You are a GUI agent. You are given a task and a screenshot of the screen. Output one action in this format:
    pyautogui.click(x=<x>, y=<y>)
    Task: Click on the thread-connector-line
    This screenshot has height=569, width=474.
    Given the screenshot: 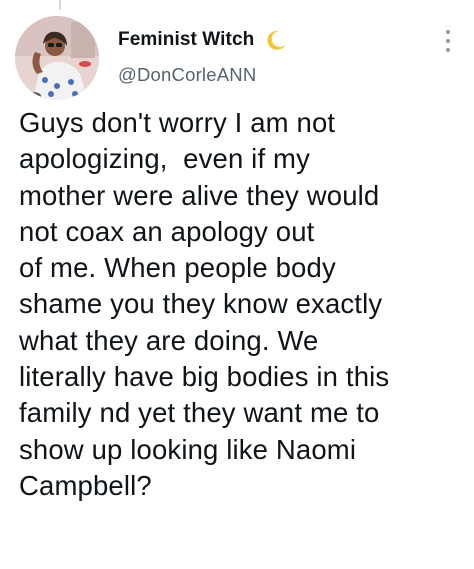 What is the action you would take?
    pyautogui.click(x=60, y=5)
    